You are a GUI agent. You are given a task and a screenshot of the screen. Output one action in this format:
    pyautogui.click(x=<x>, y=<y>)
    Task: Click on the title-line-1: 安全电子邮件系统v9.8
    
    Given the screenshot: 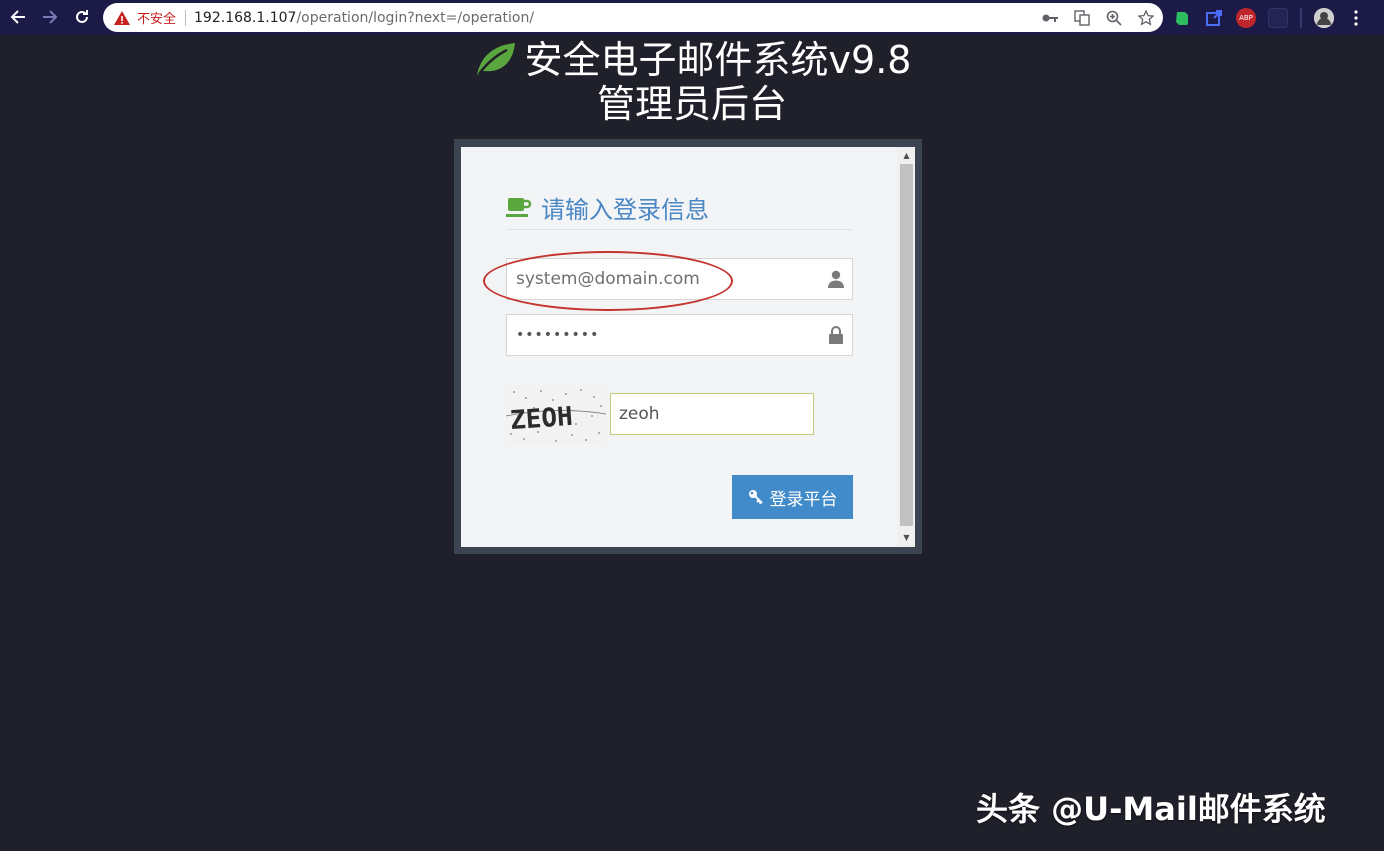 What is the action you would take?
    pyautogui.click(x=718, y=60)
    